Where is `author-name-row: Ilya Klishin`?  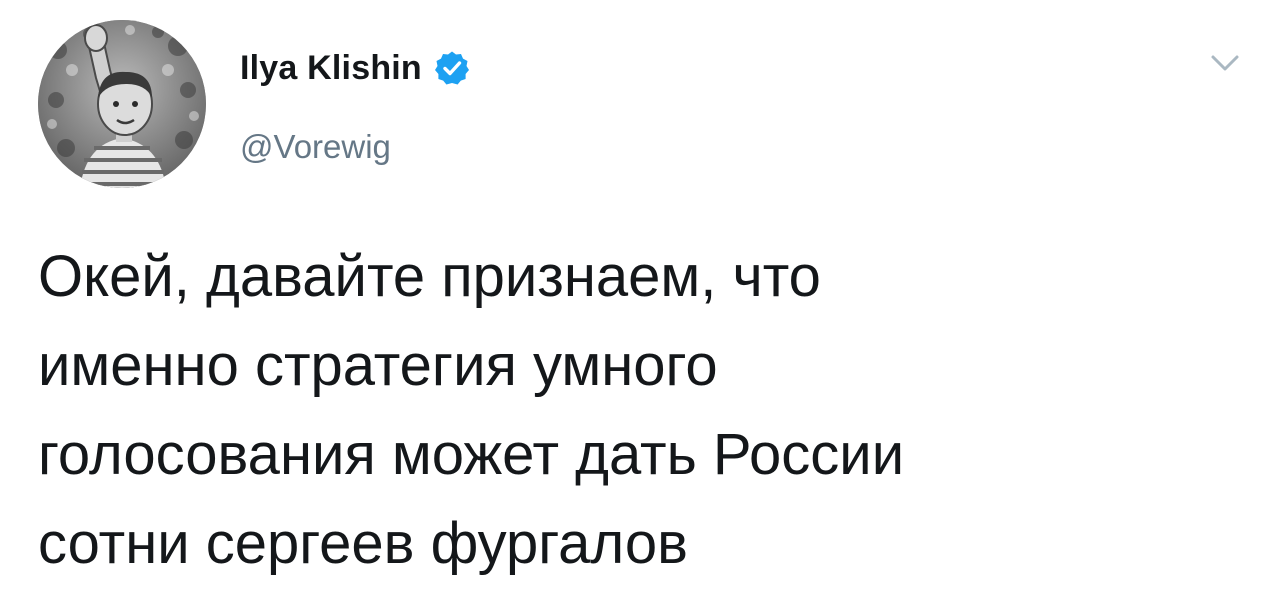 author-name-row: Ilya Klishin is located at coordinates (355, 68).